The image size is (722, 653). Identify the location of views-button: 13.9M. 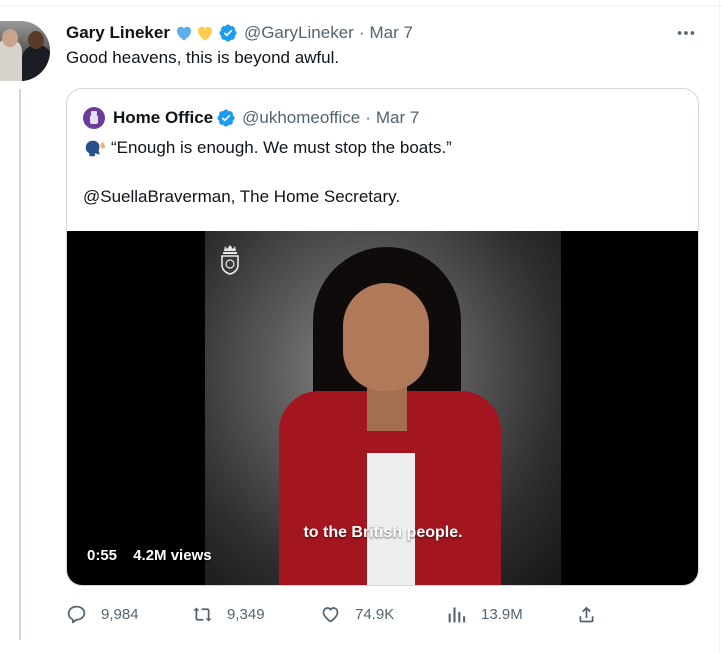
(484, 614).